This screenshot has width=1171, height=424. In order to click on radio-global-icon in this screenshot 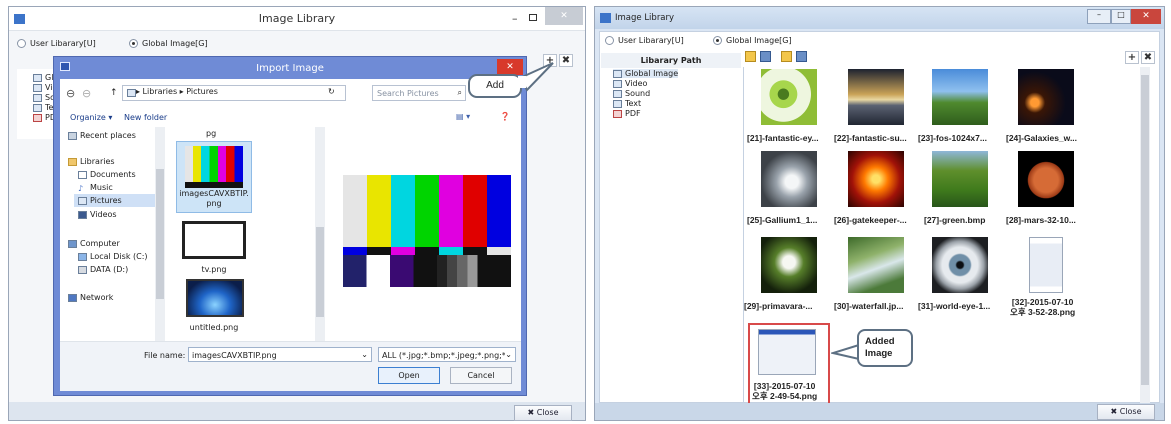, I will do `click(133, 43)`.